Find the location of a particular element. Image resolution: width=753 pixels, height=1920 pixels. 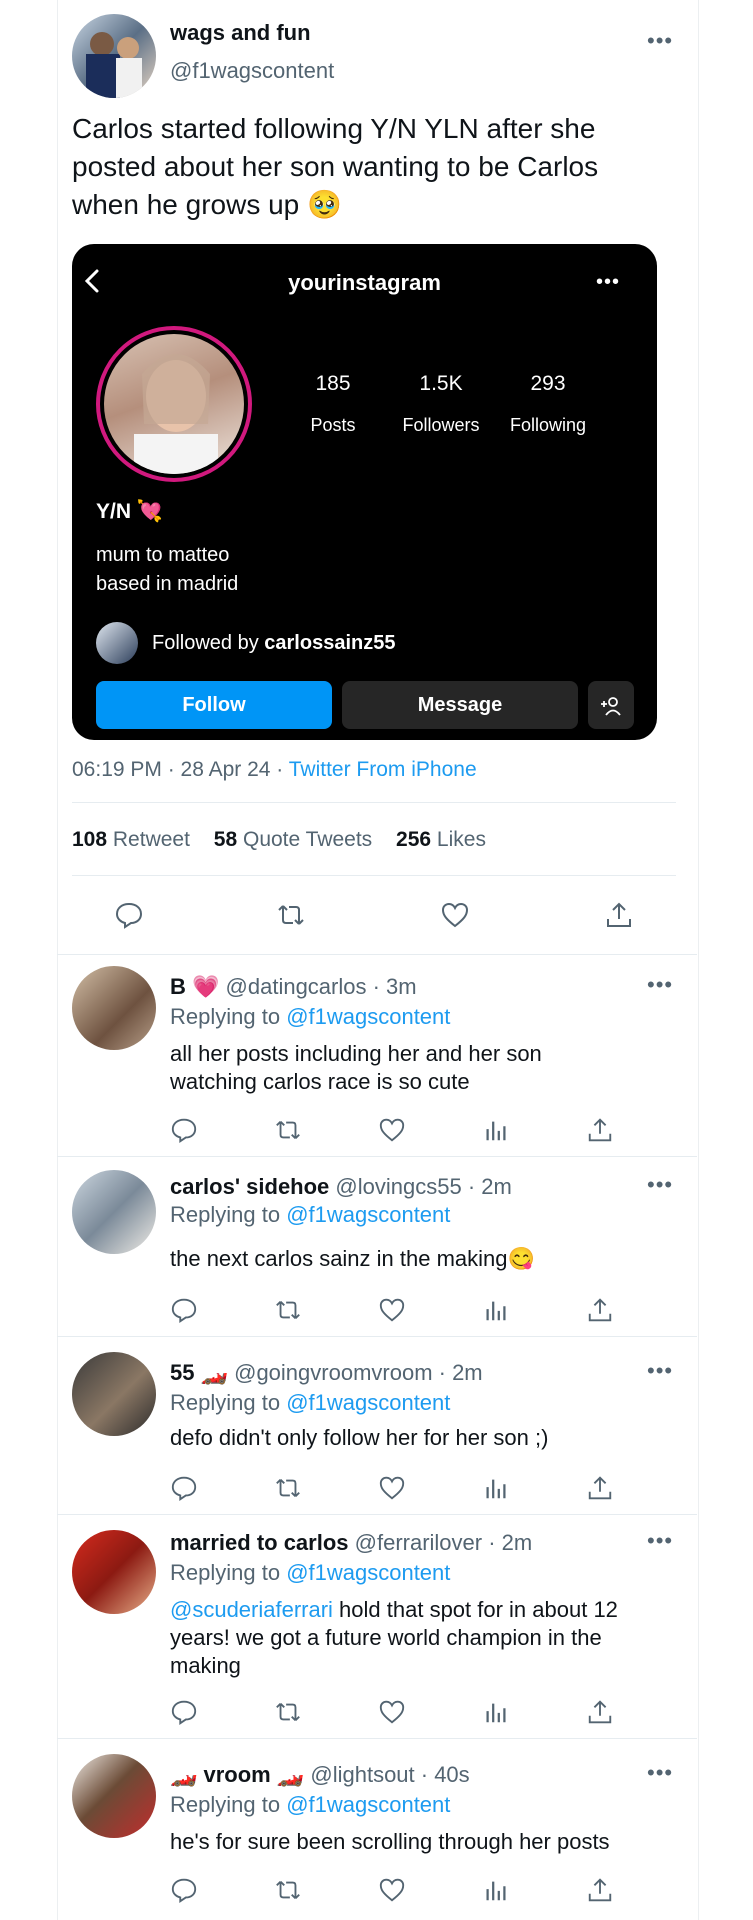

reply-text-line: all her posts including her and her son is located at coordinates (356, 1053).